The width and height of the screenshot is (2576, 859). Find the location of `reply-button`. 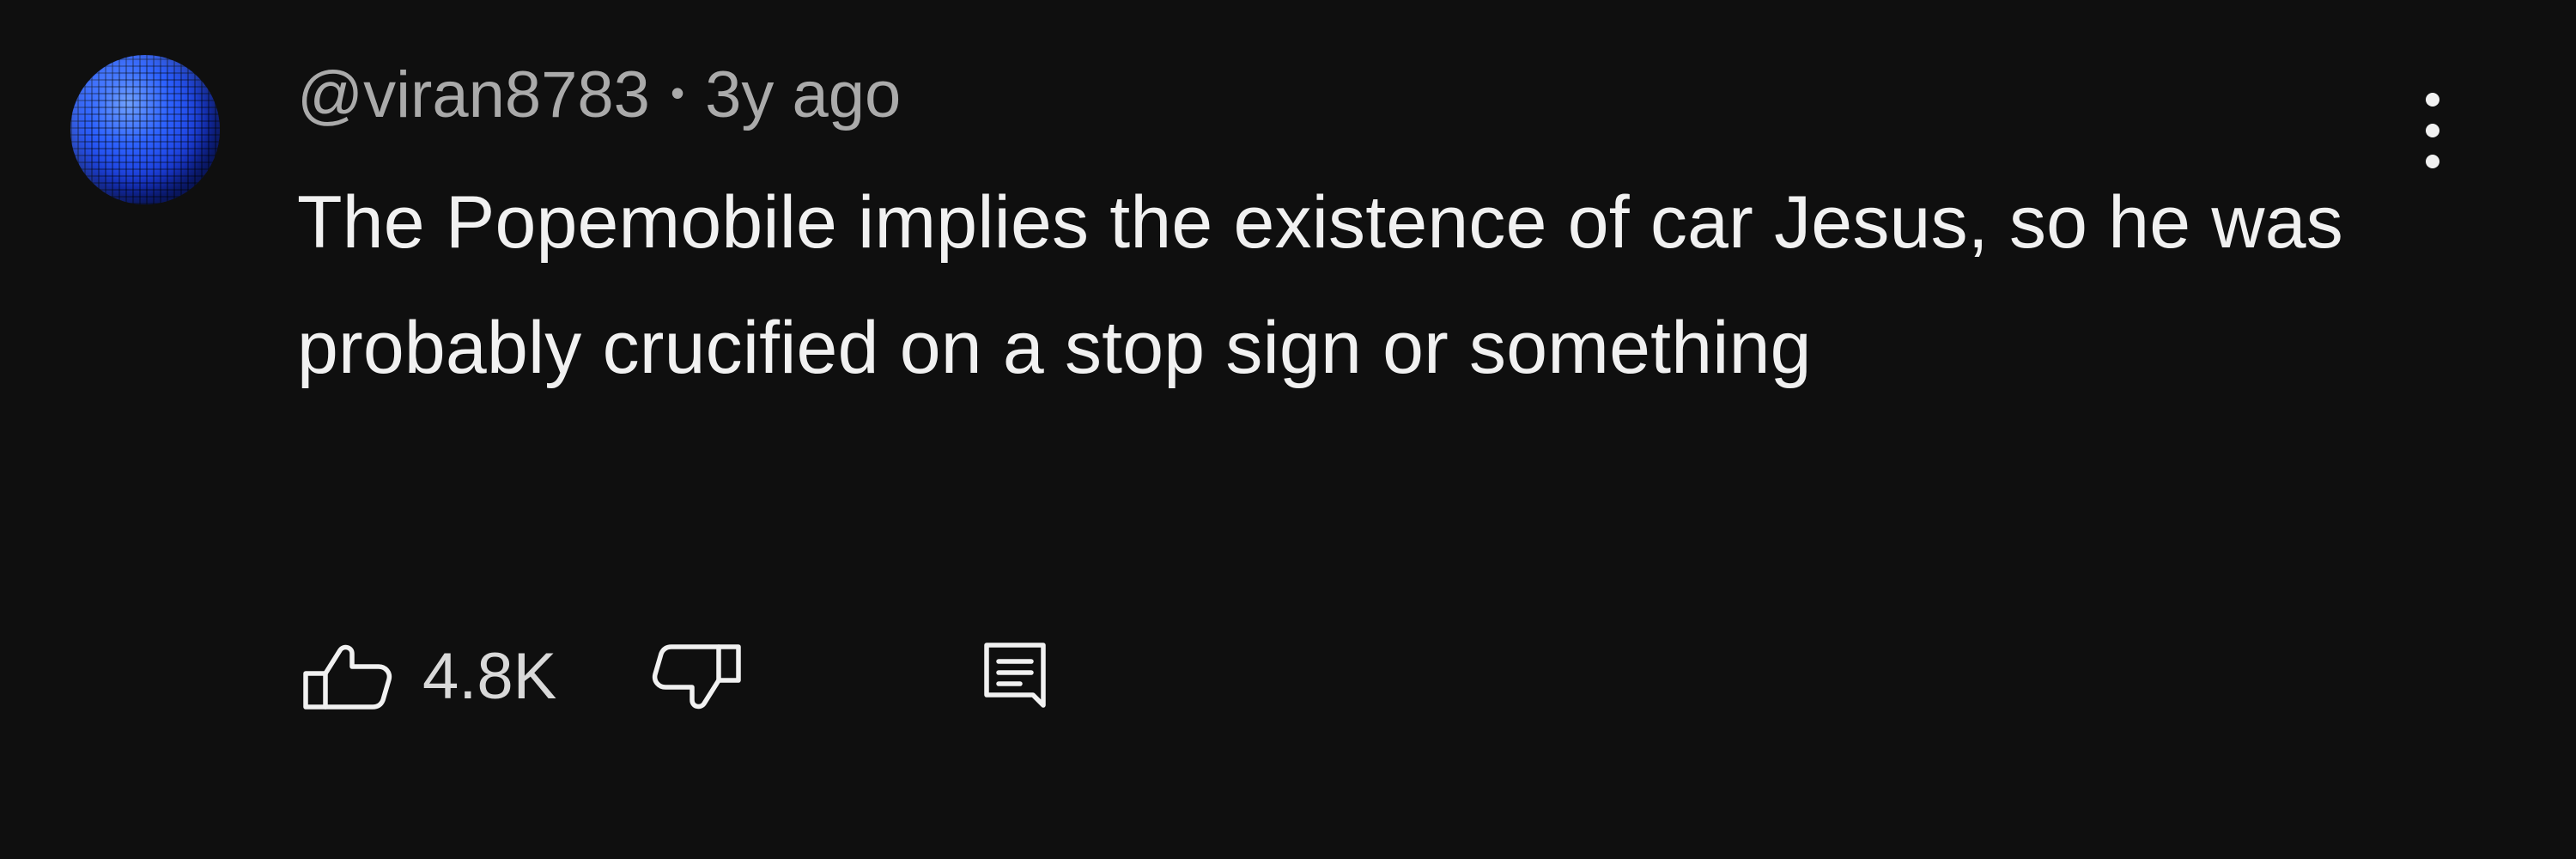

reply-button is located at coordinates (1015, 677).